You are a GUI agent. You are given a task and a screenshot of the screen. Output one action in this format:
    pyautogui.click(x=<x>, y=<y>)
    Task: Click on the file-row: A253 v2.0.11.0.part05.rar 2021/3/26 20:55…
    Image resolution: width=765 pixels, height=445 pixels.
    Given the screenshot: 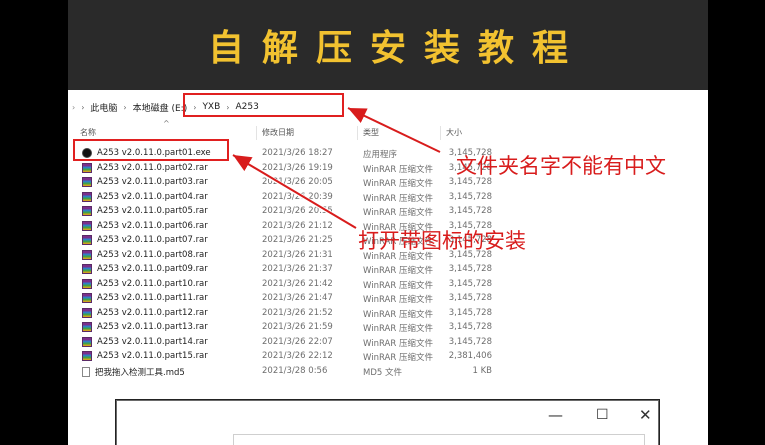 What is the action you would take?
    pyautogui.click(x=388, y=211)
    